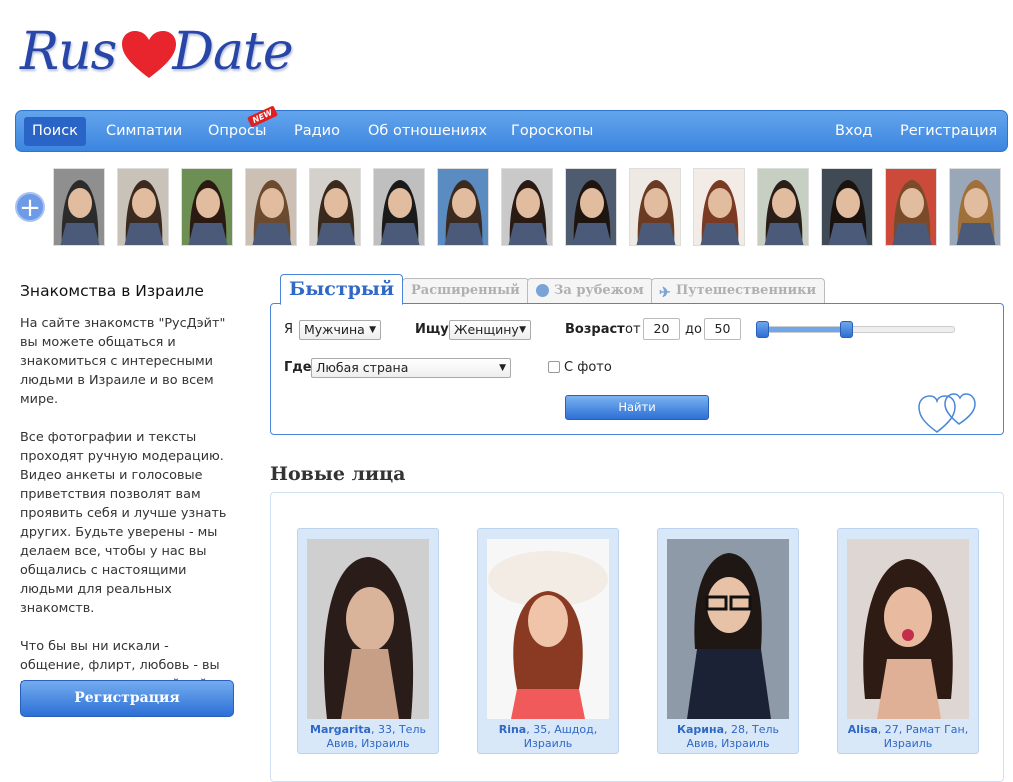 The image size is (1013, 782). Describe the element at coordinates (486, 329) in the screenshot. I see `seek-gender-value: Женщину` at that location.